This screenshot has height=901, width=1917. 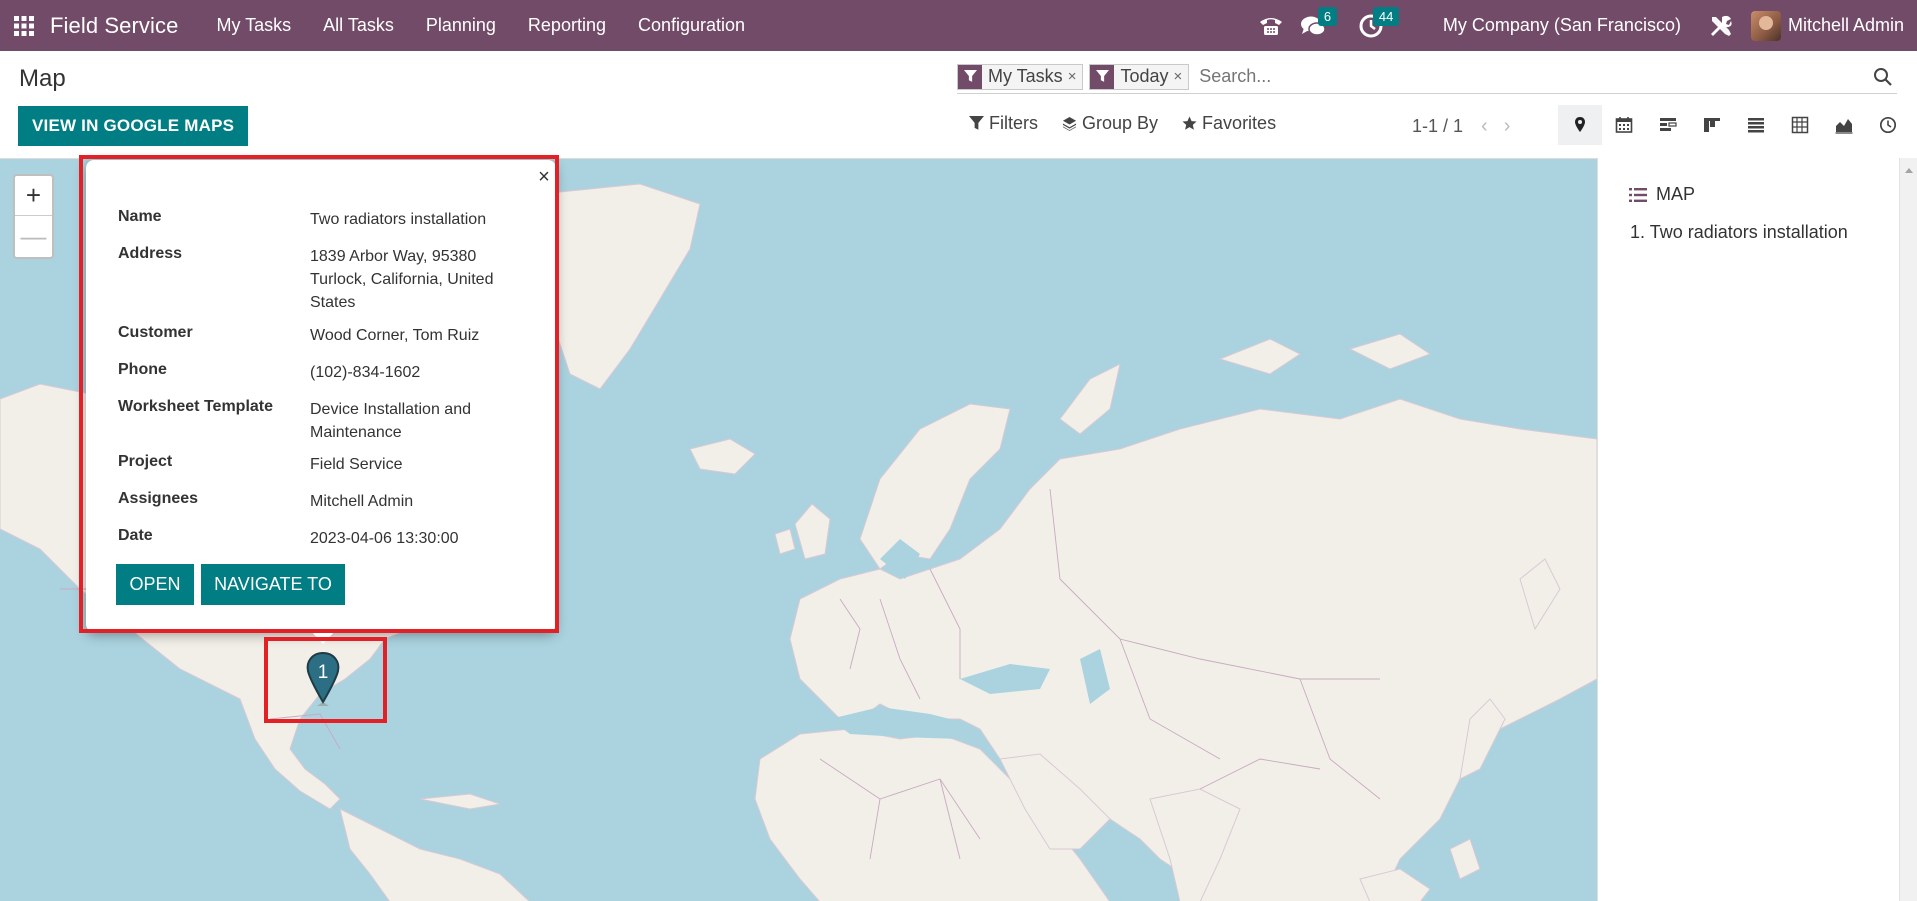 I want to click on app-name: Field Service, so click(x=114, y=26).